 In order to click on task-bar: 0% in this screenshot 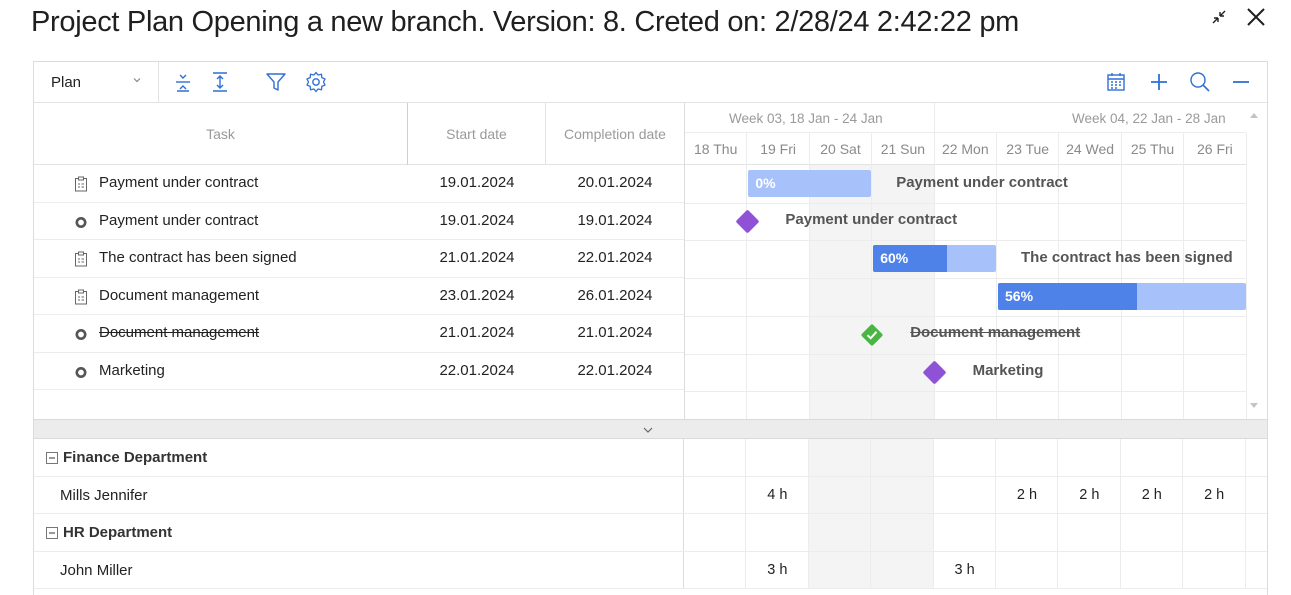, I will do `click(810, 183)`.